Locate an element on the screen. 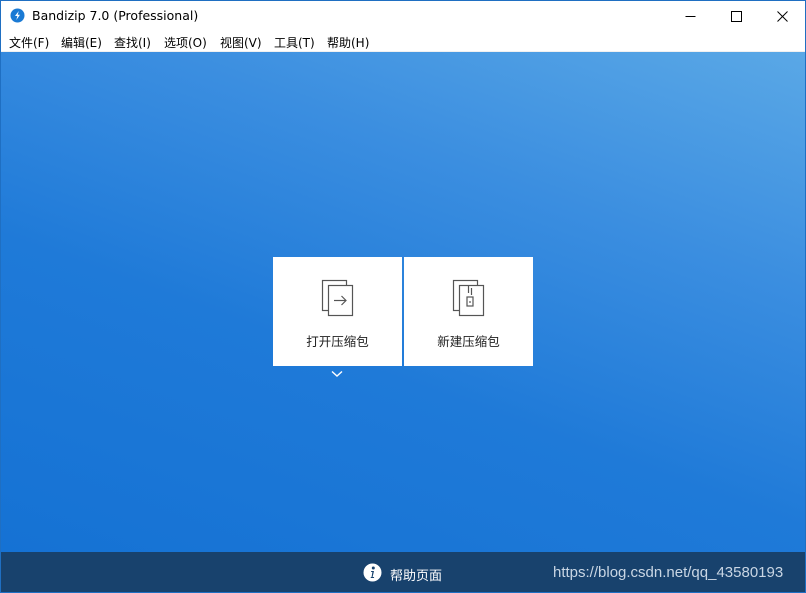 The height and width of the screenshot is (593, 806). watermark-text: https://blog.csdn.net/qq_43580193 is located at coordinates (668, 572).